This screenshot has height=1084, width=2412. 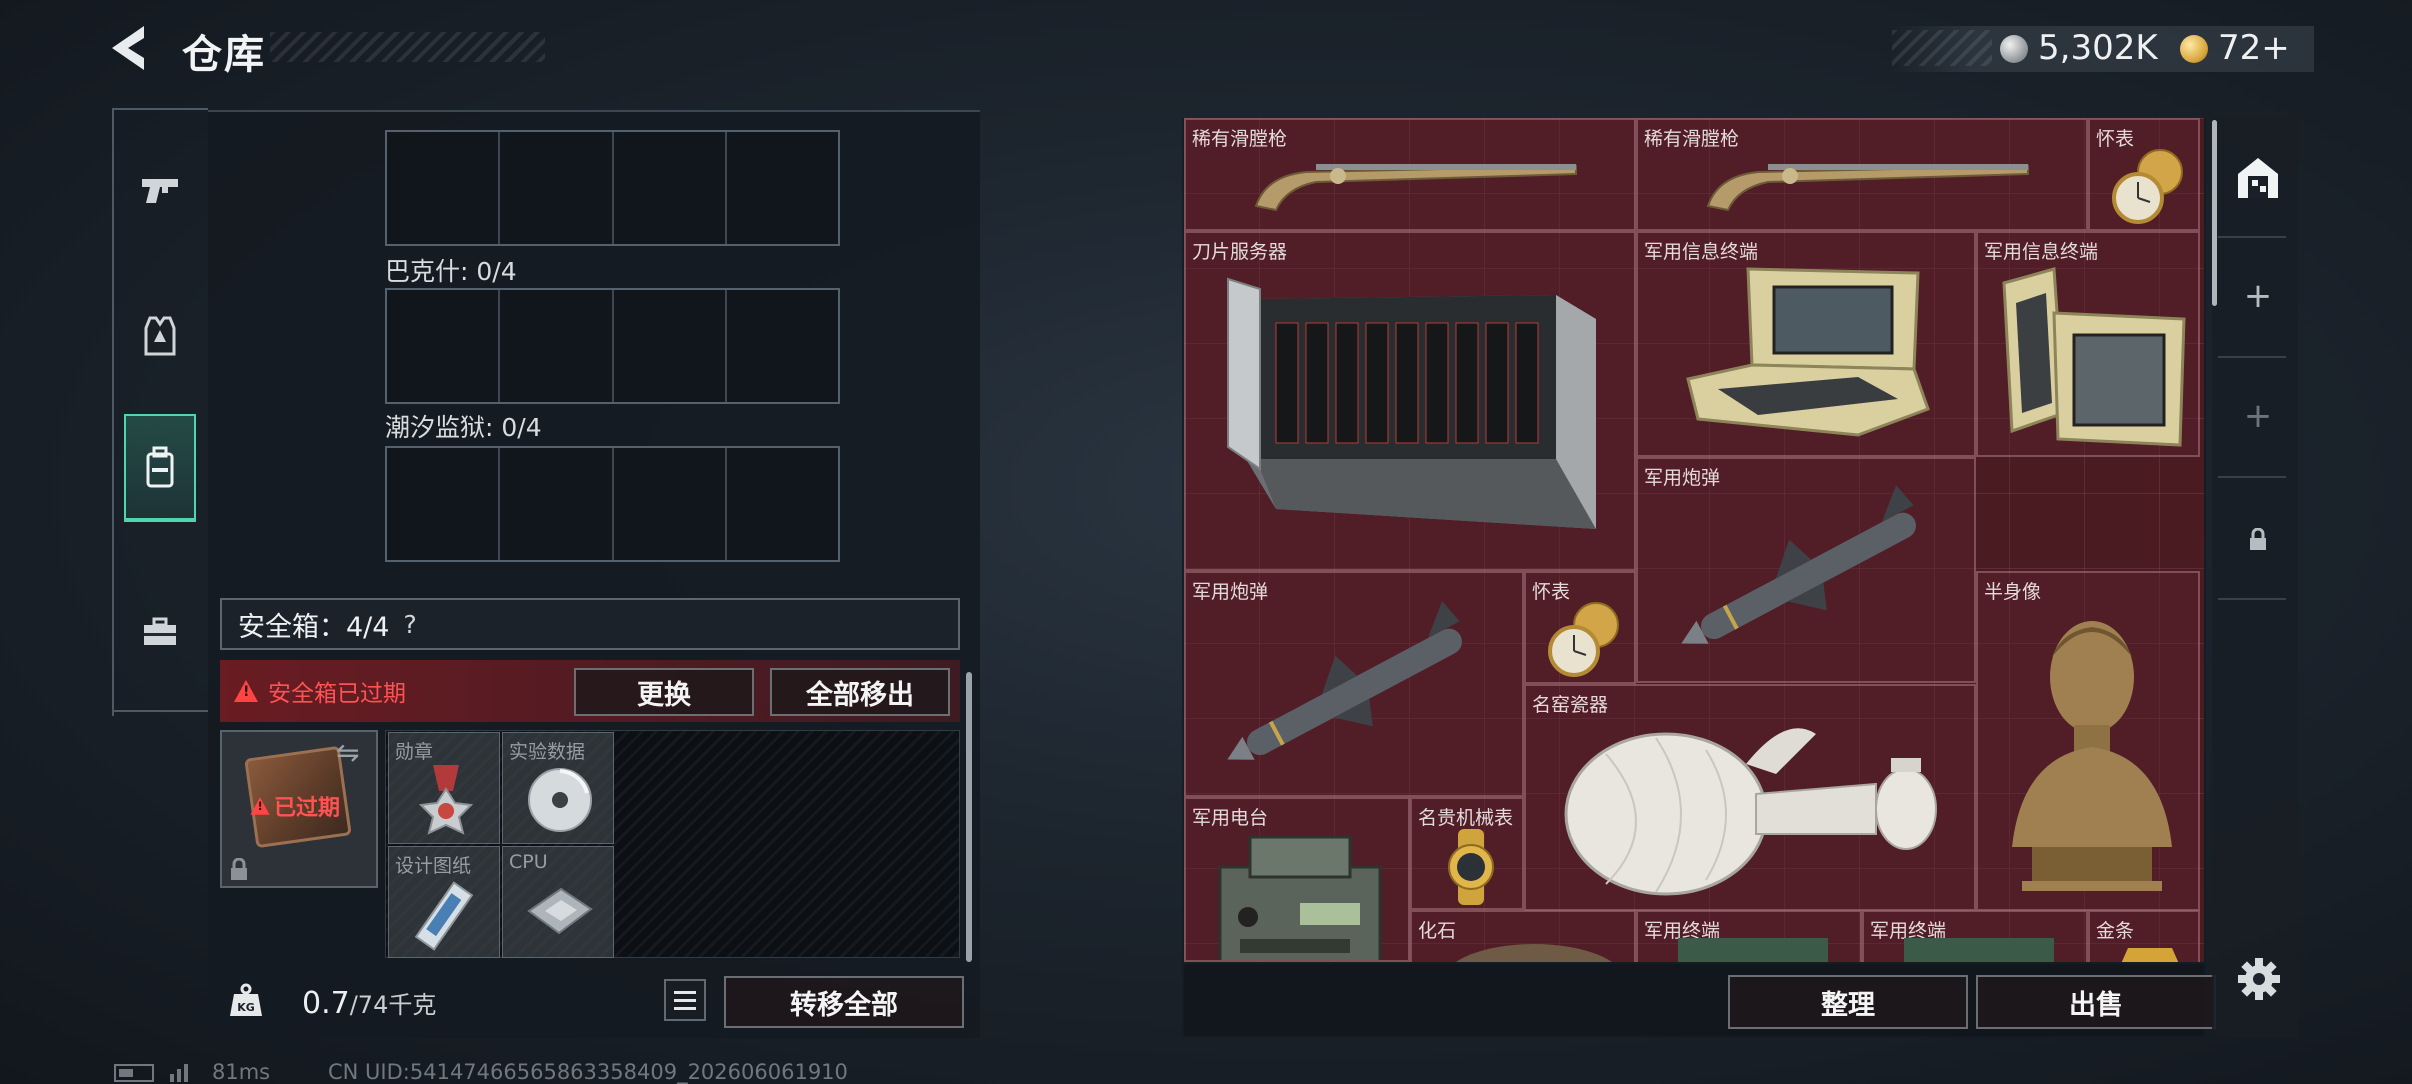 I want to click on safebox-expired-tag: 已过期, so click(x=294, y=806).